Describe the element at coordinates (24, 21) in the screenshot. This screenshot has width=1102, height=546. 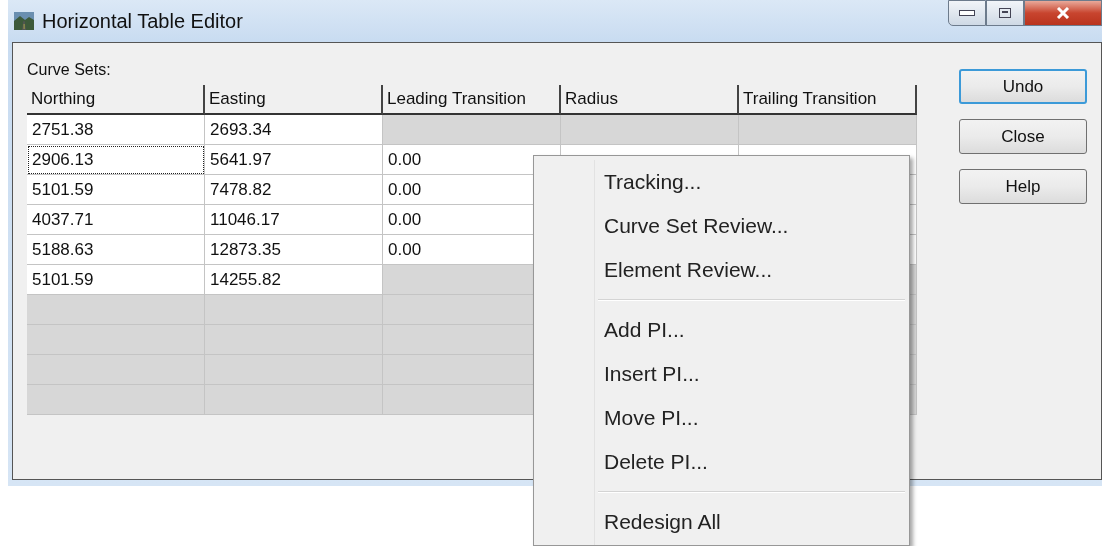
I see `road-icon` at that location.